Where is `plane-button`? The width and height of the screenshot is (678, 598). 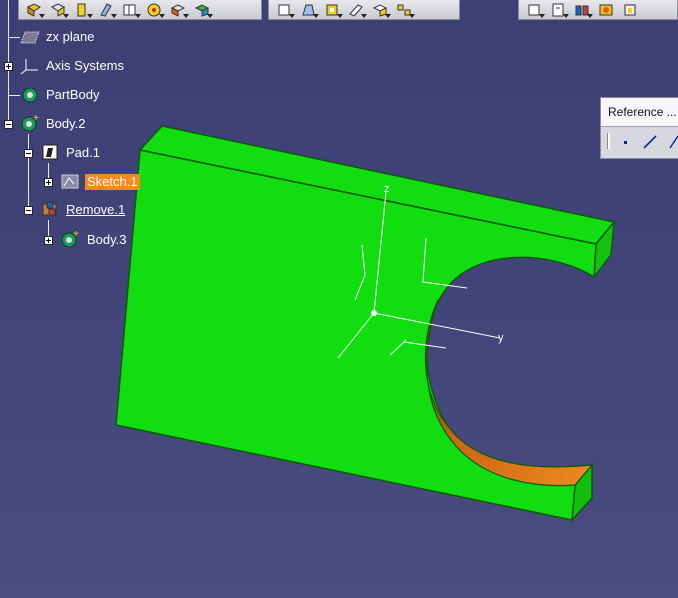 plane-button is located at coordinates (671, 141).